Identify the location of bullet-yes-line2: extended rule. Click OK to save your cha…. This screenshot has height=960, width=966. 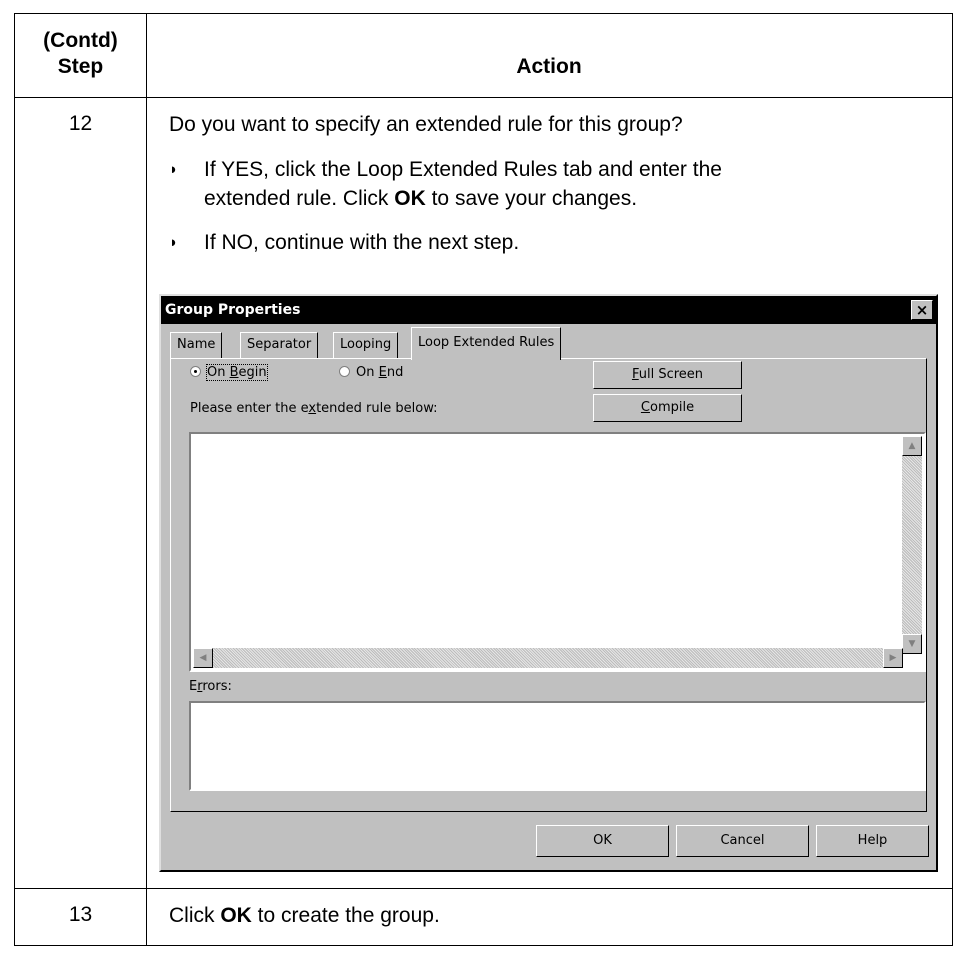
(421, 198).